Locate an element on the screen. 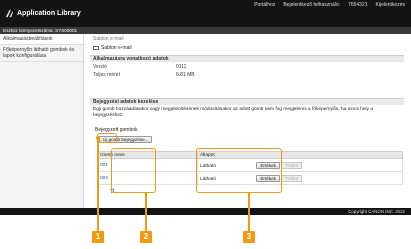  highlight-name-column is located at coordinates (133, 170).